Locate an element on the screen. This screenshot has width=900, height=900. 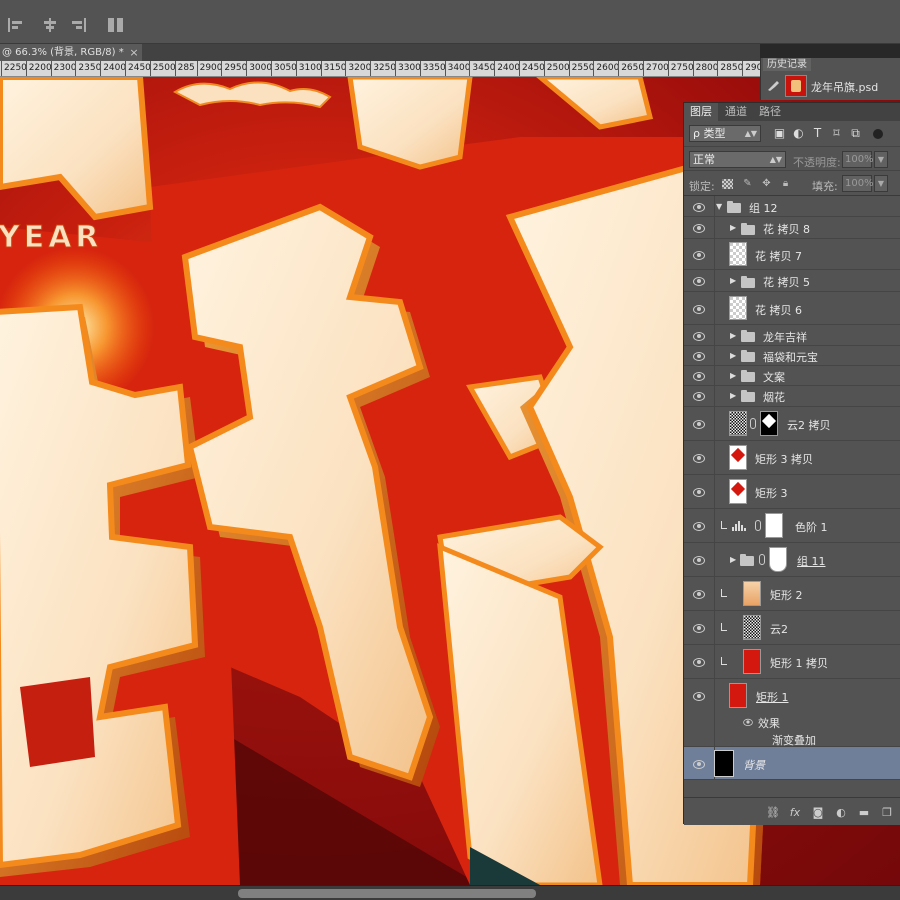
history-tab: 历史记录 is located at coordinates (787, 64).